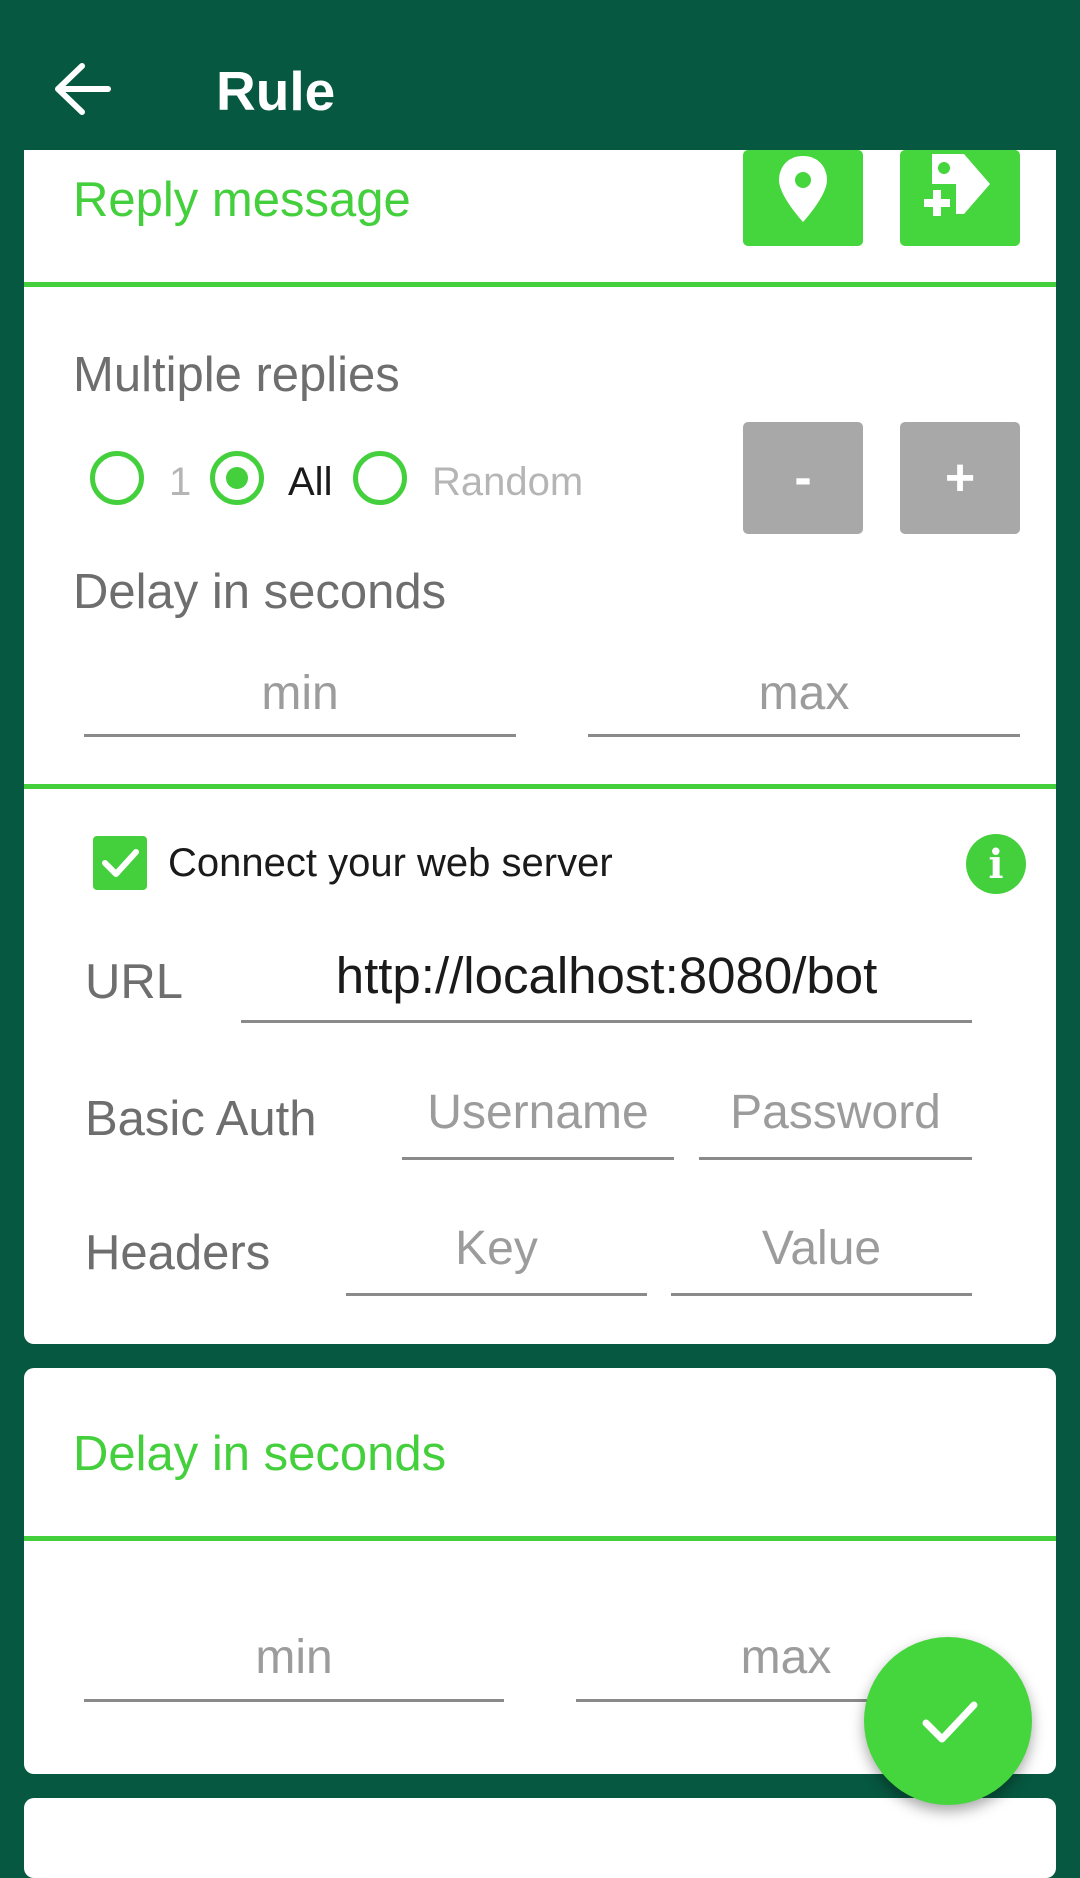  I want to click on decrement-button: -, so click(803, 478).